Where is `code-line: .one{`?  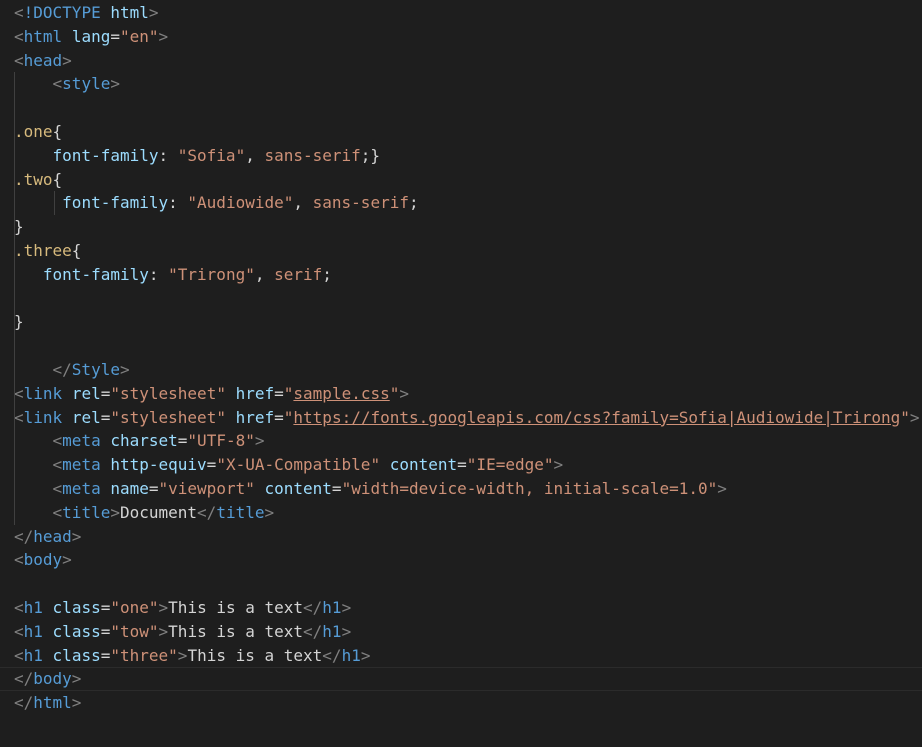 code-line: .one{ is located at coordinates (468, 131).